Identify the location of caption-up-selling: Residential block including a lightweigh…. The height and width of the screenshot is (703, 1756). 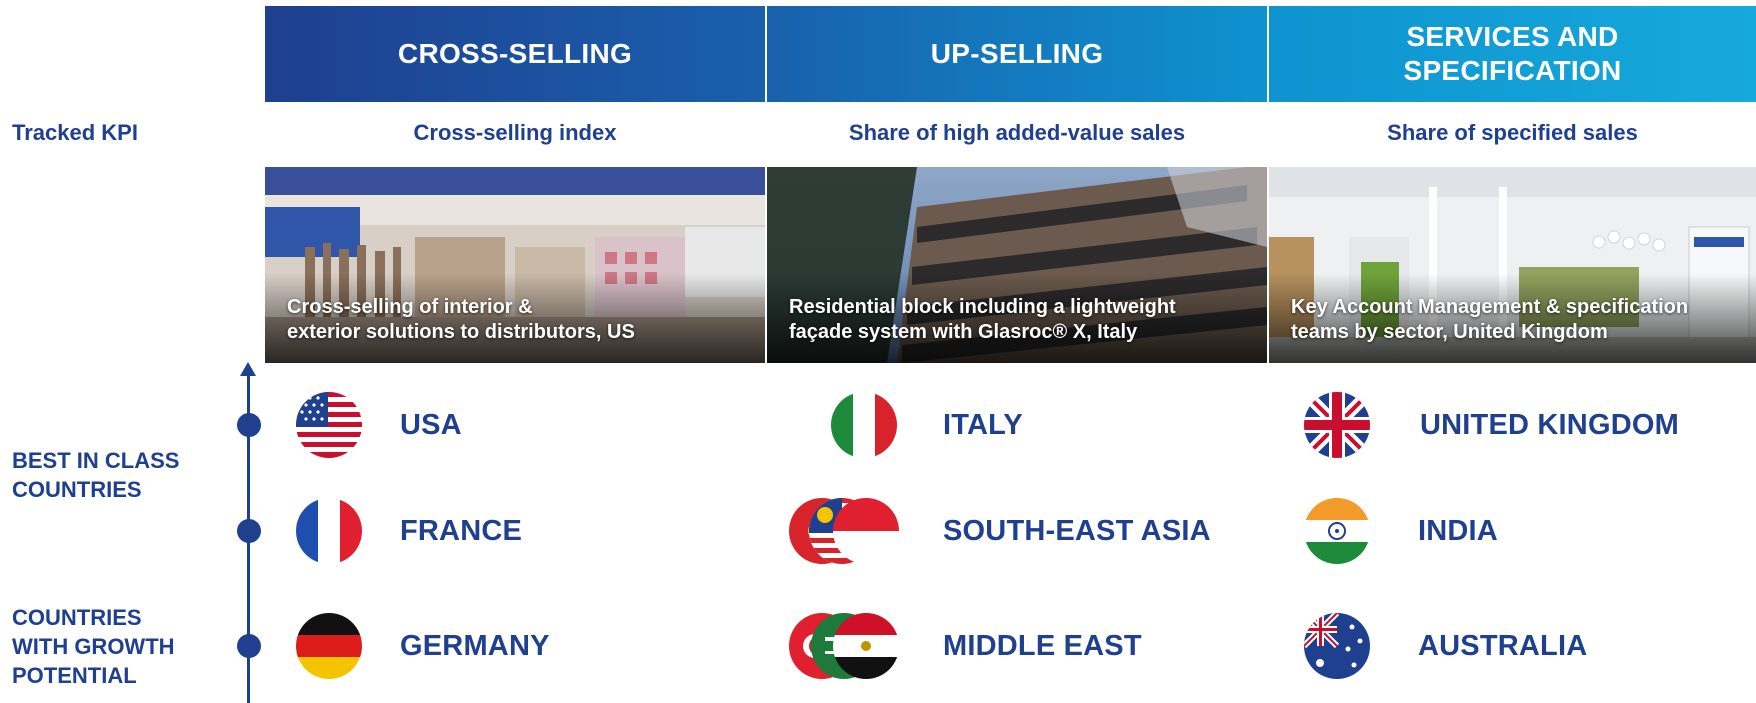
(982, 319).